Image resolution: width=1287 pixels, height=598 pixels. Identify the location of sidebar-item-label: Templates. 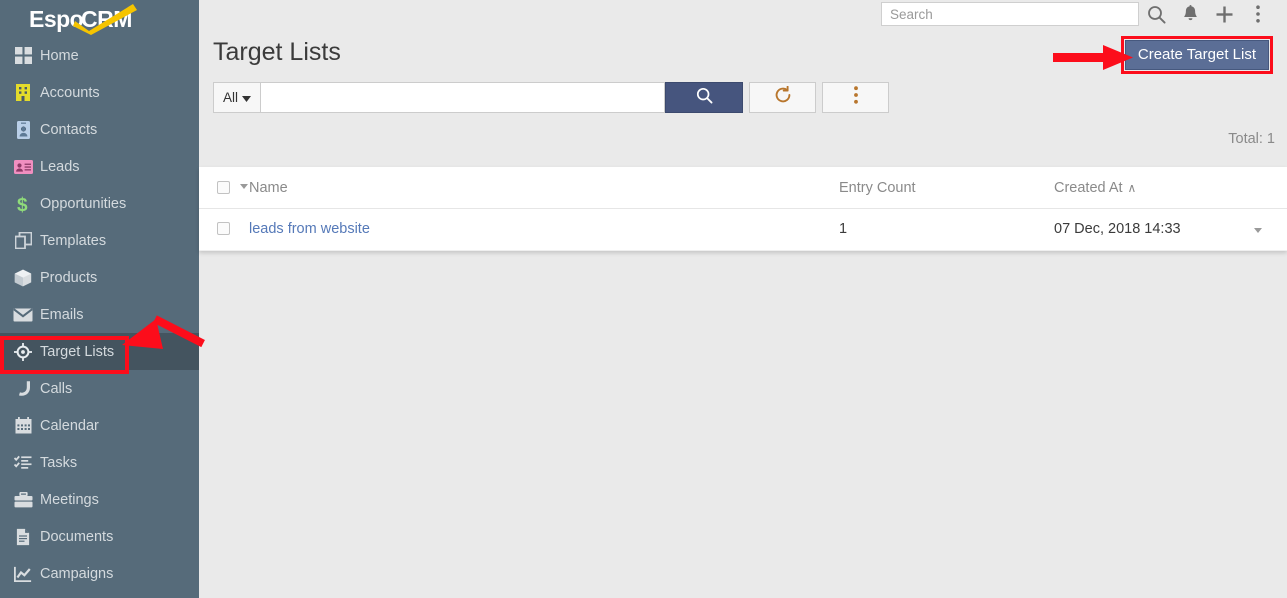
(73, 240).